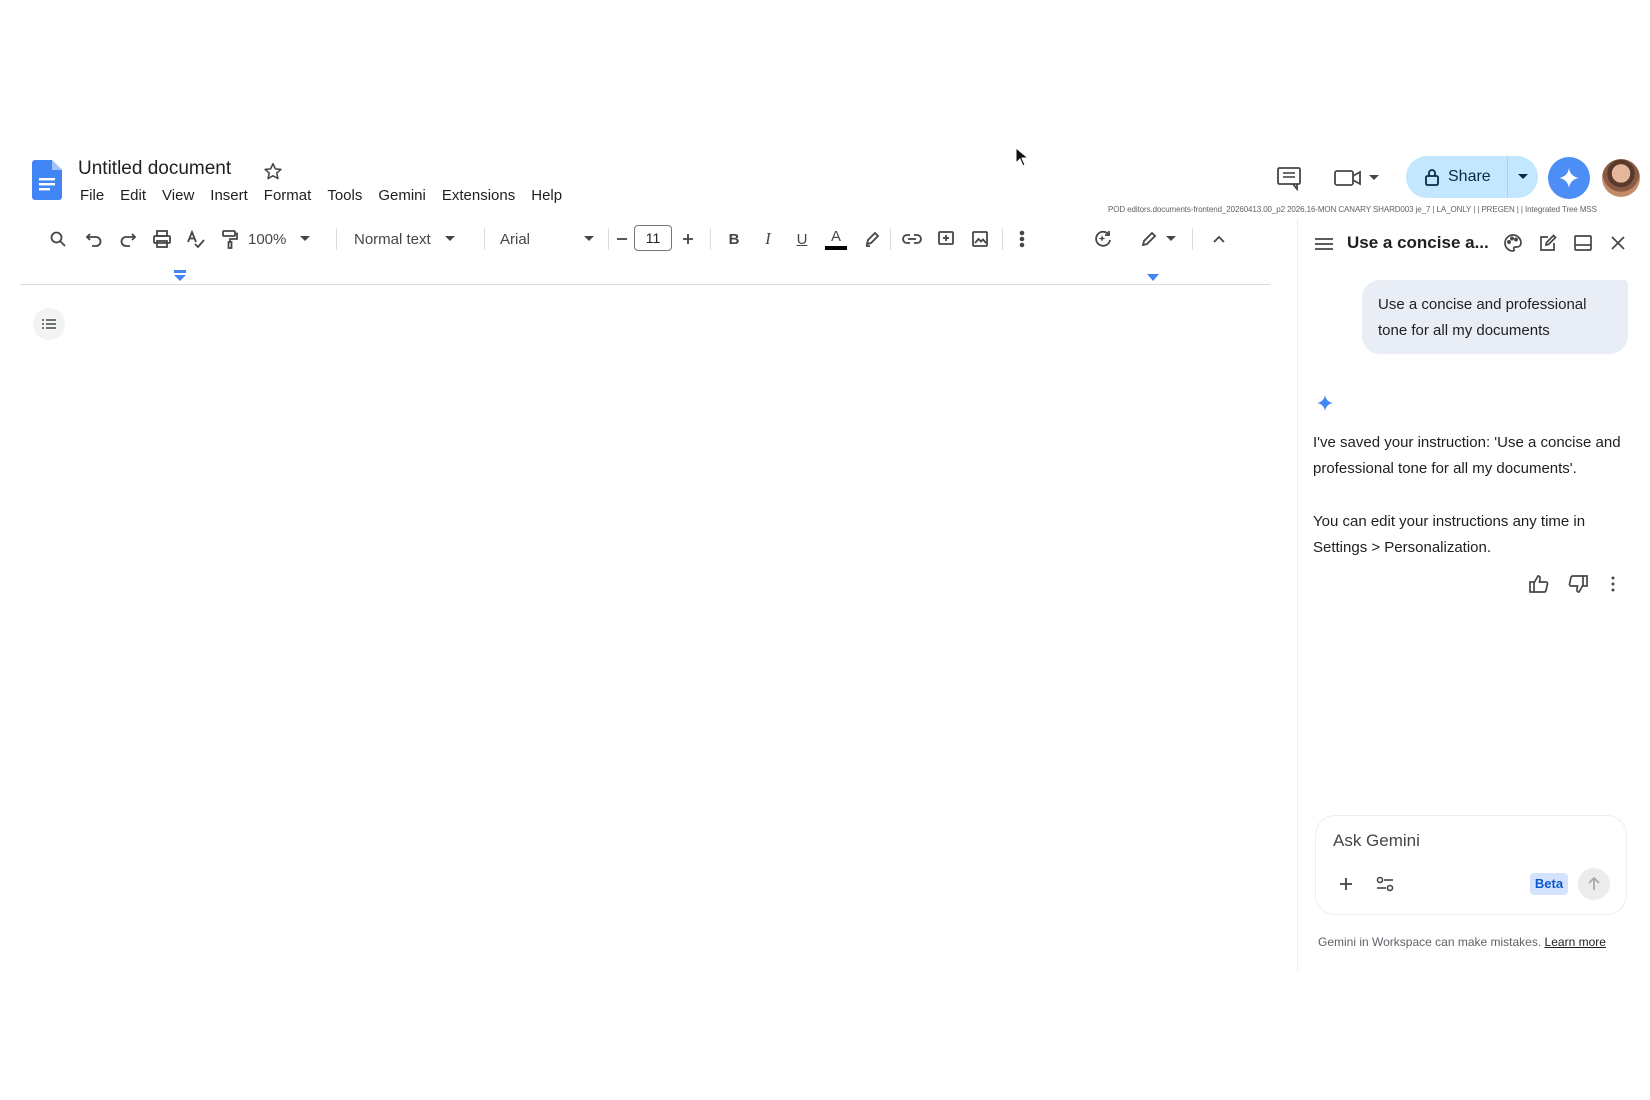  I want to click on text-color-button: A, so click(836, 239).